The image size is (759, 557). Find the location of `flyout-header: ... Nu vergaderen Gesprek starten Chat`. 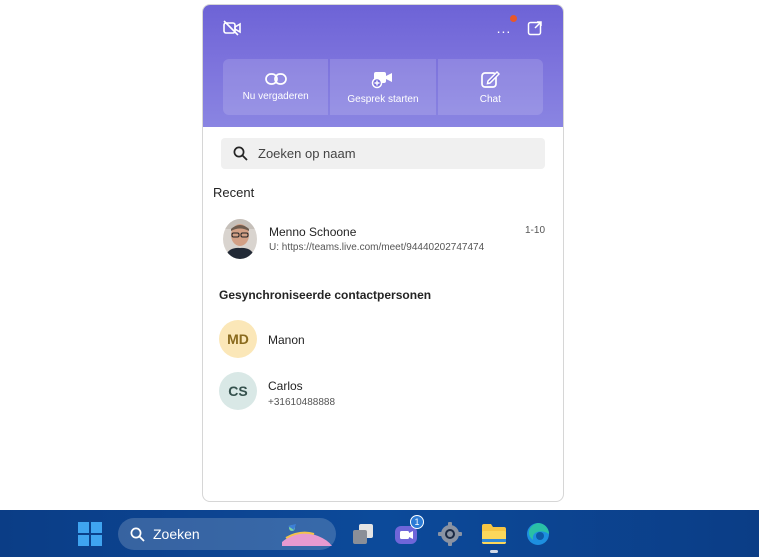

flyout-header: ... Nu vergaderen Gesprek starten Chat is located at coordinates (383, 66).